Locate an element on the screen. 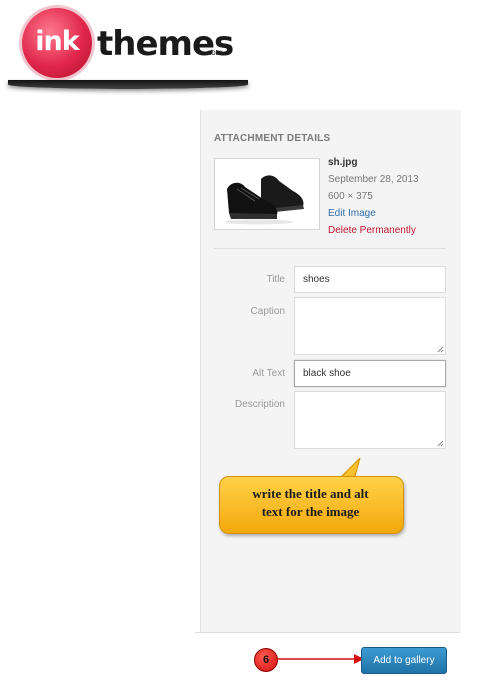 This screenshot has width=477, height=689. callout-line-1: write the title and alt is located at coordinates (310, 493).